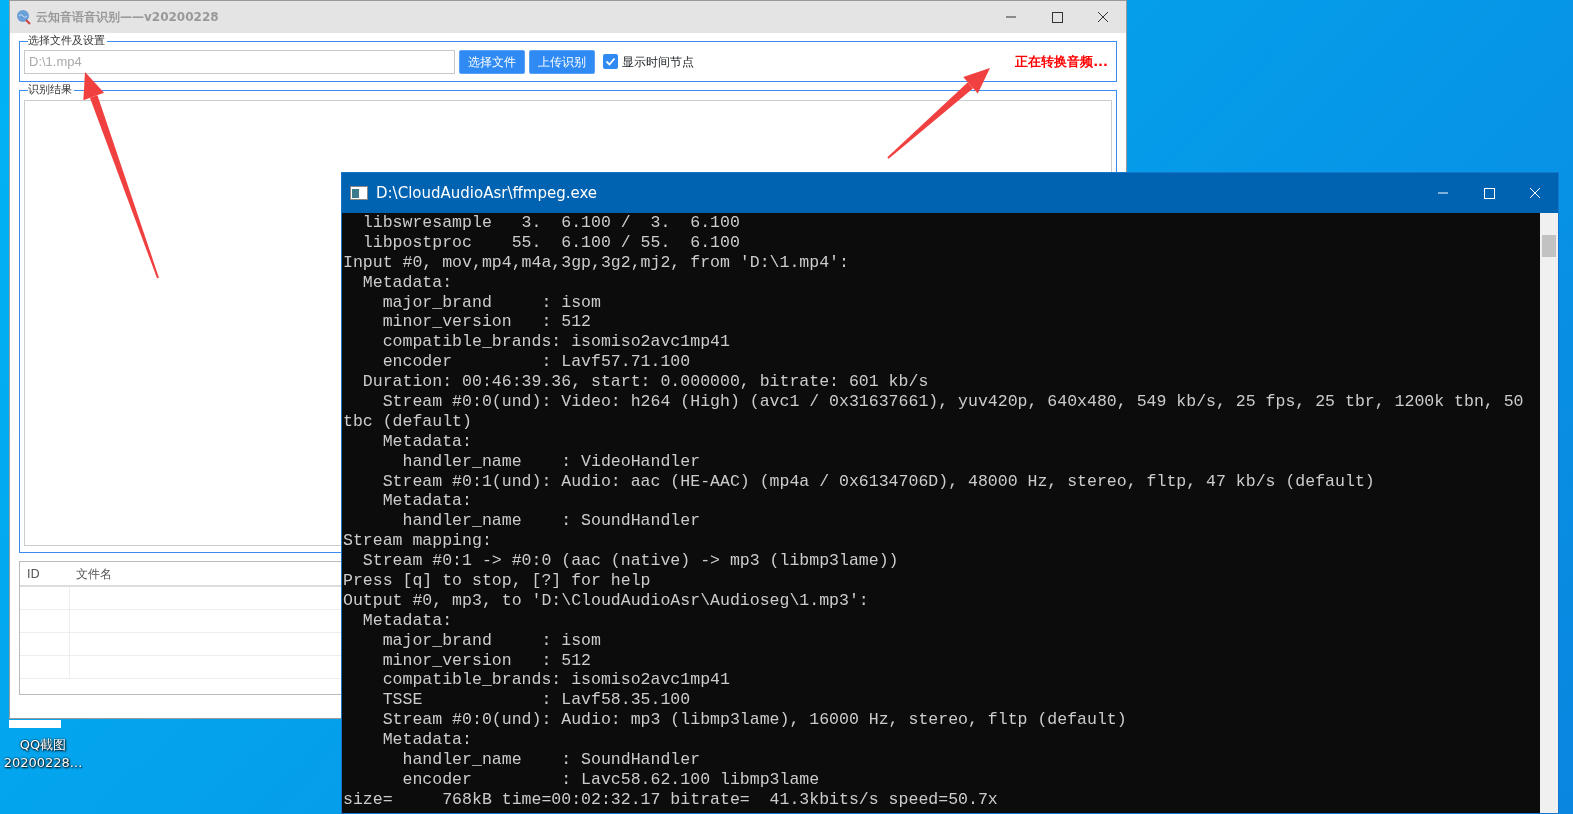 This screenshot has width=1573, height=814. What do you see at coordinates (93, 574) in the screenshot?
I see `column-header: 文件名` at bounding box center [93, 574].